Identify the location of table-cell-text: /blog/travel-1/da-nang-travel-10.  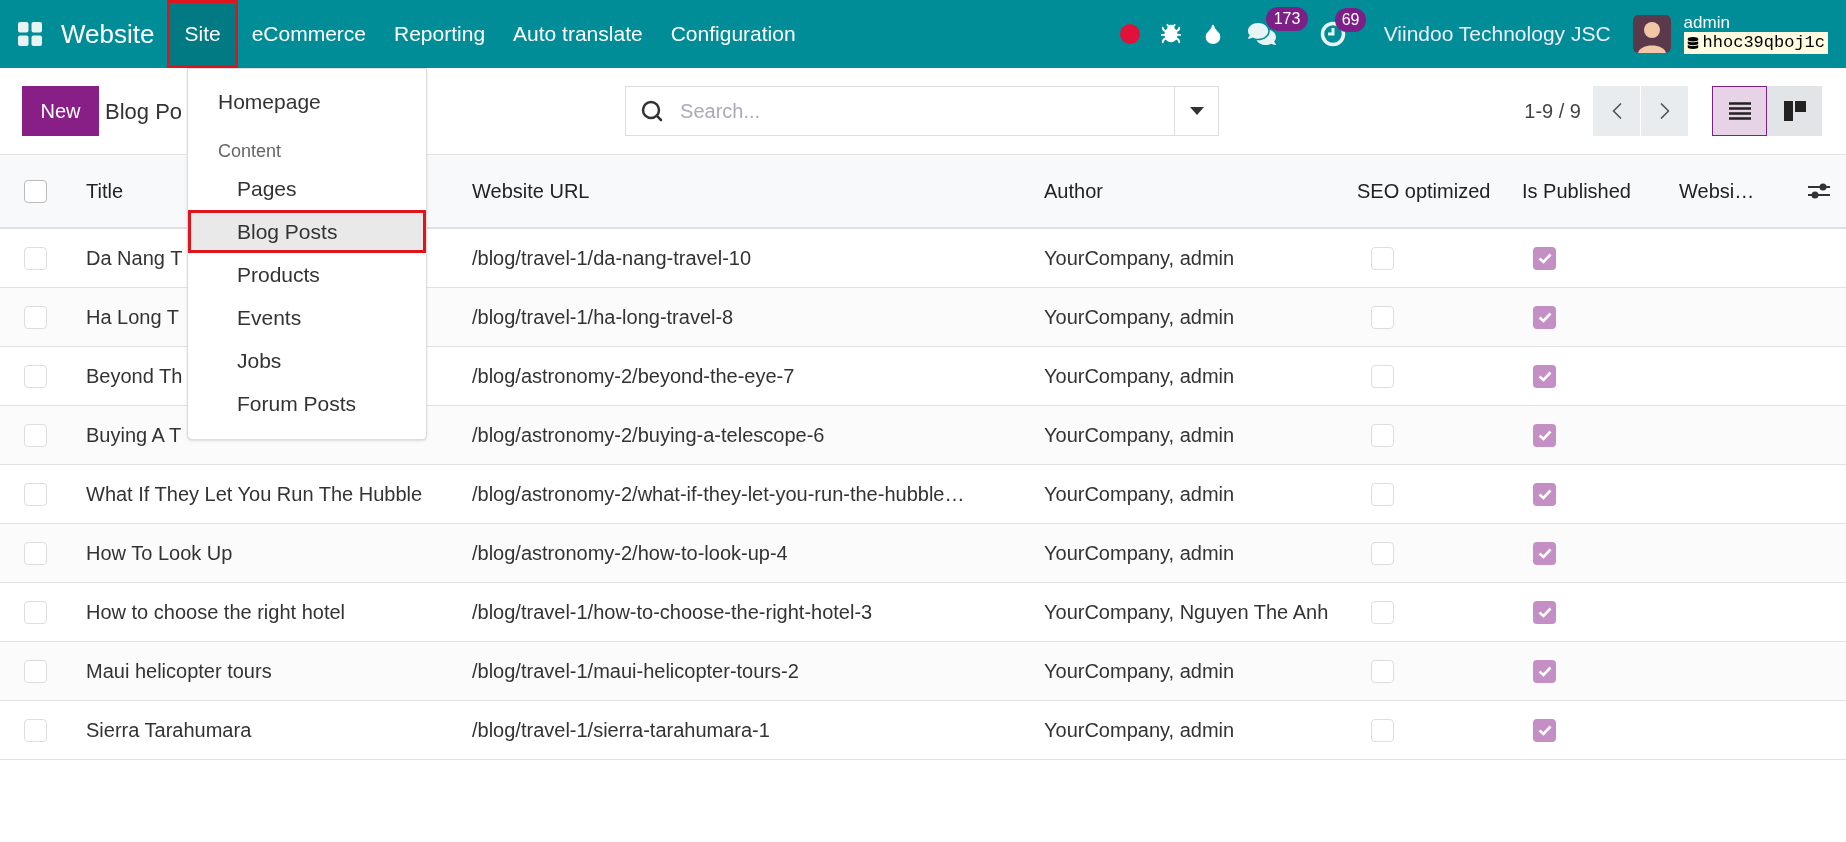
(612, 258).